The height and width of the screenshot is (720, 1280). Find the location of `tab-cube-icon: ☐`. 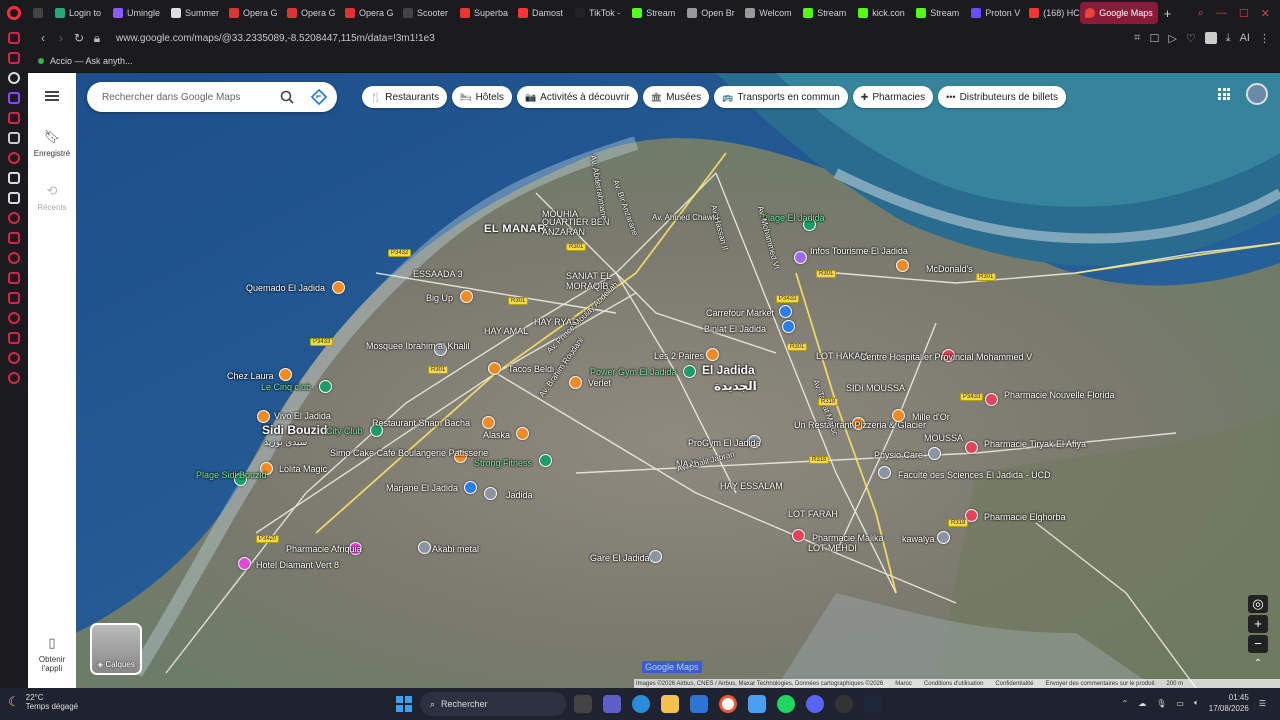

tab-cube-icon: ☐ is located at coordinates (1155, 38).